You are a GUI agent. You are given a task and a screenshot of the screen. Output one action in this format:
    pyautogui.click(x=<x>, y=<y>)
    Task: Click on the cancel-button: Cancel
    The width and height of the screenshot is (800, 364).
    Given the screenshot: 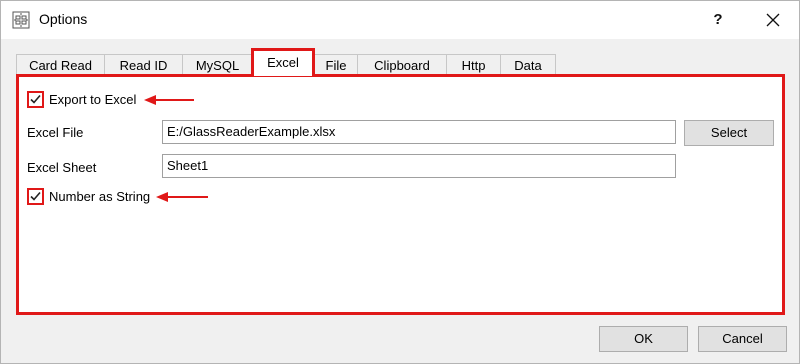 What is the action you would take?
    pyautogui.click(x=742, y=339)
    